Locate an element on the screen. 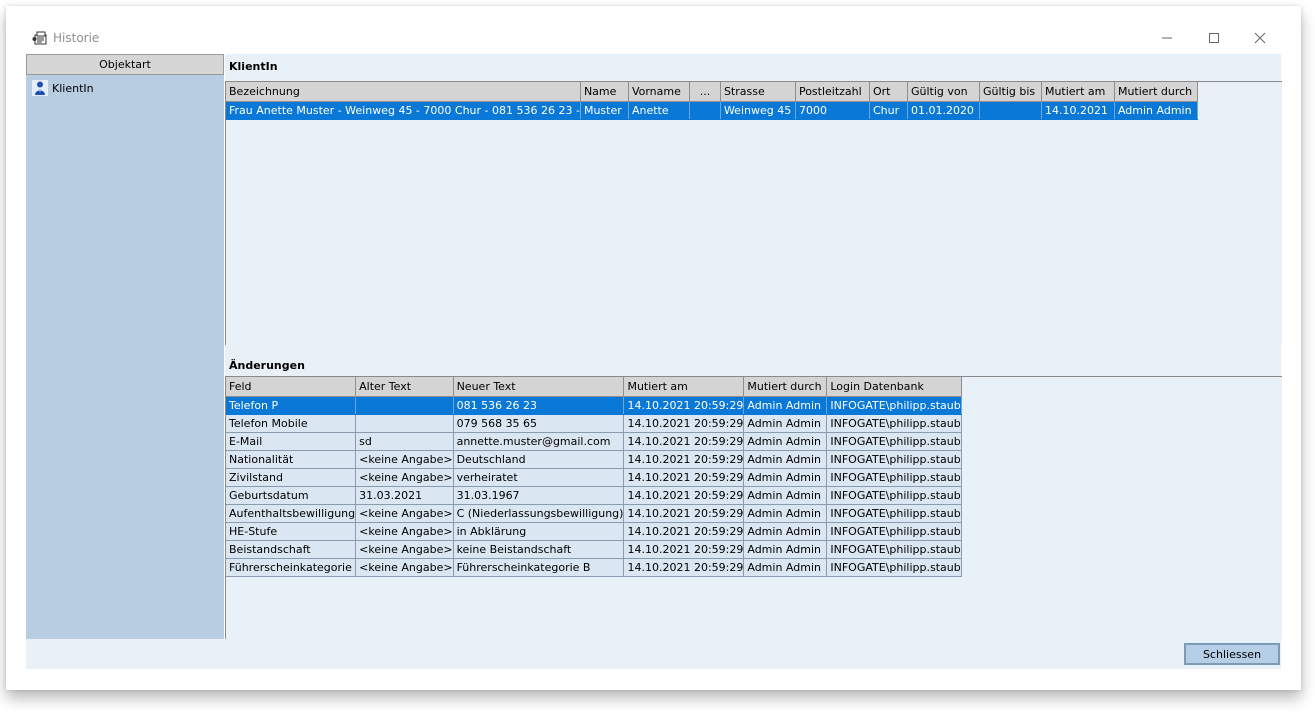 The image size is (1315, 717). column-header-gueltig-bis: Gültig bis is located at coordinates (1010, 92).